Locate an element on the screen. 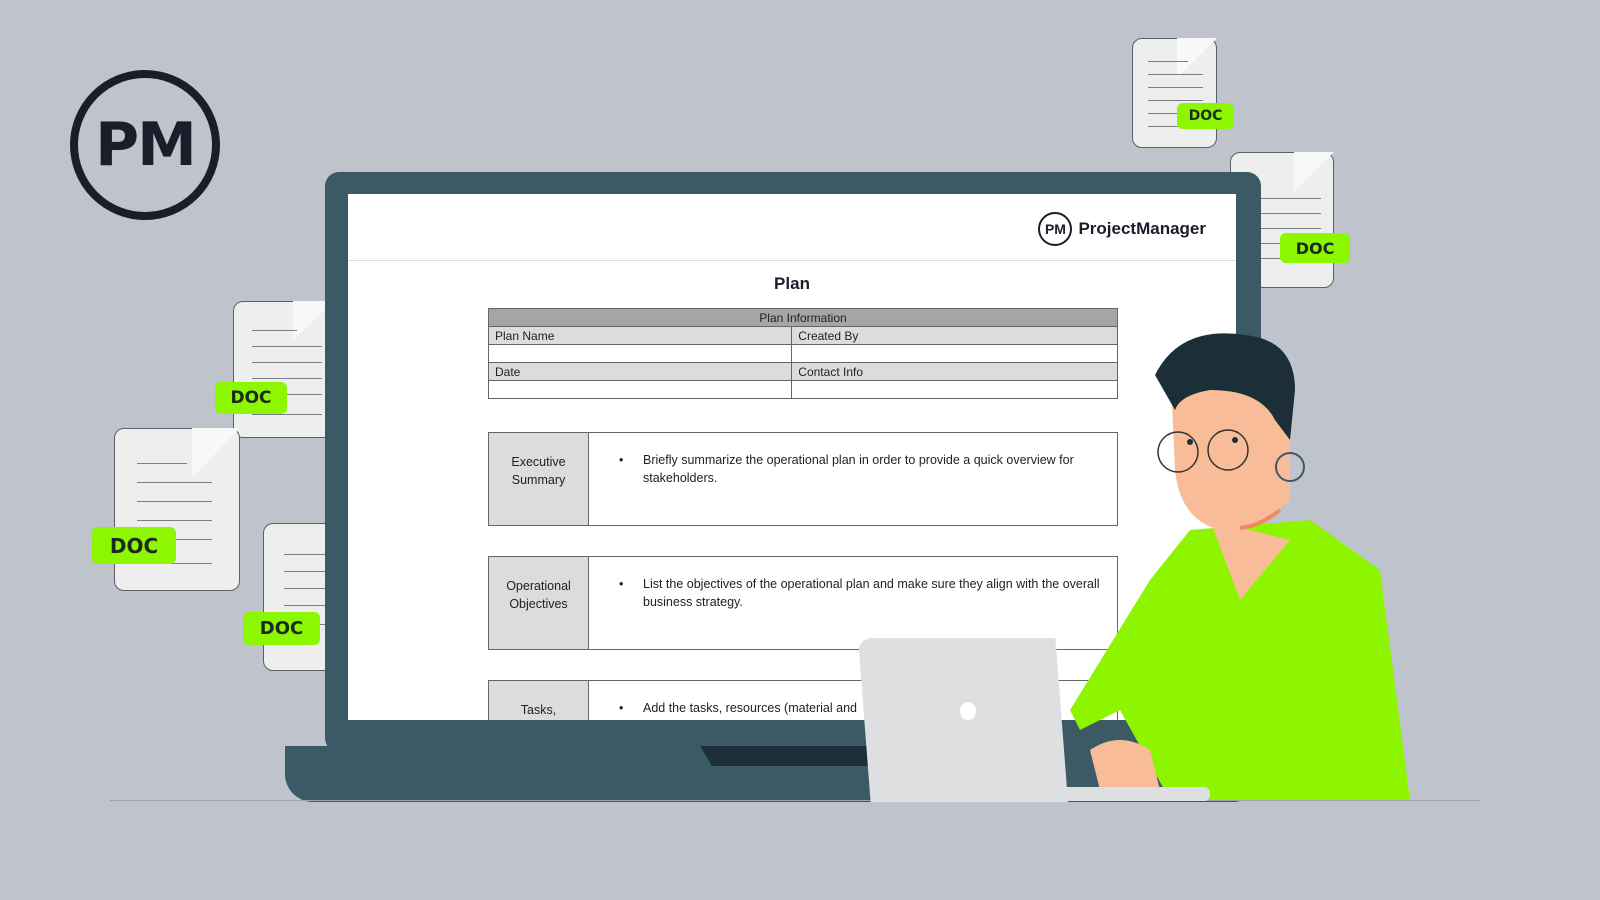 This screenshot has width=1600, height=900. section-label: Tasks, is located at coordinates (539, 700).